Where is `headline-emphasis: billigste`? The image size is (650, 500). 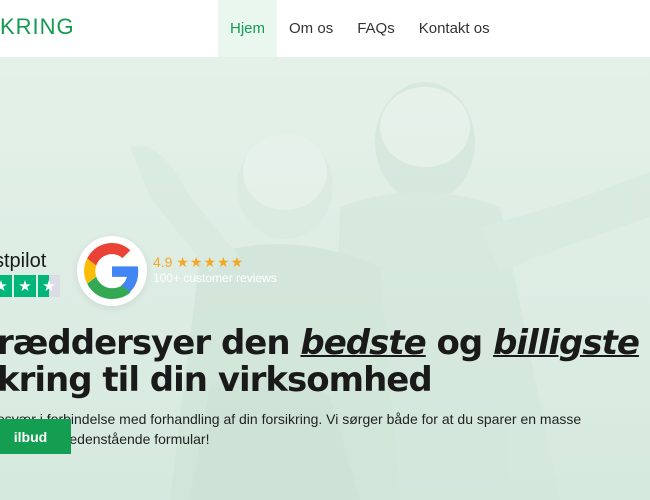
headline-emphasis: billigste is located at coordinates (566, 343).